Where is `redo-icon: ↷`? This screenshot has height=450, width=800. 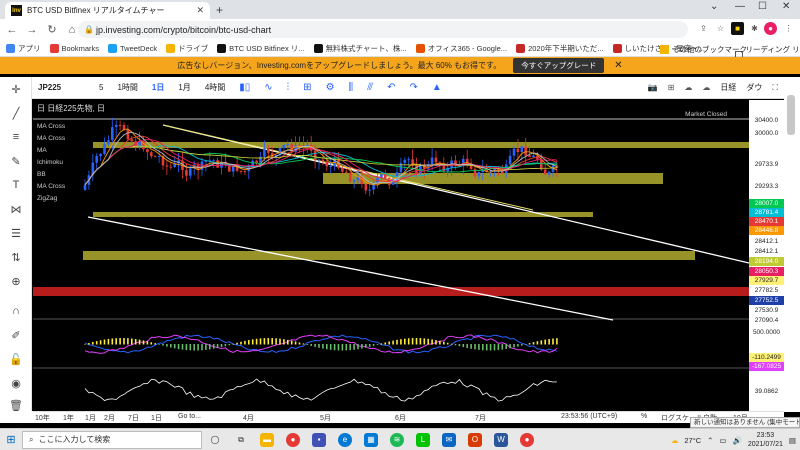 redo-icon: ↷ is located at coordinates (414, 87).